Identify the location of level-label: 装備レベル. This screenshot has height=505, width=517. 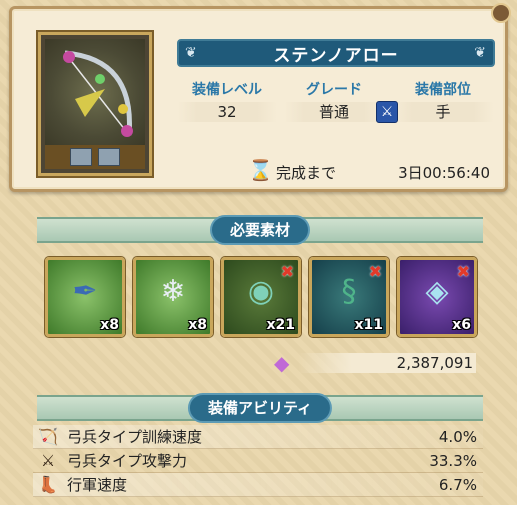
(227, 90).